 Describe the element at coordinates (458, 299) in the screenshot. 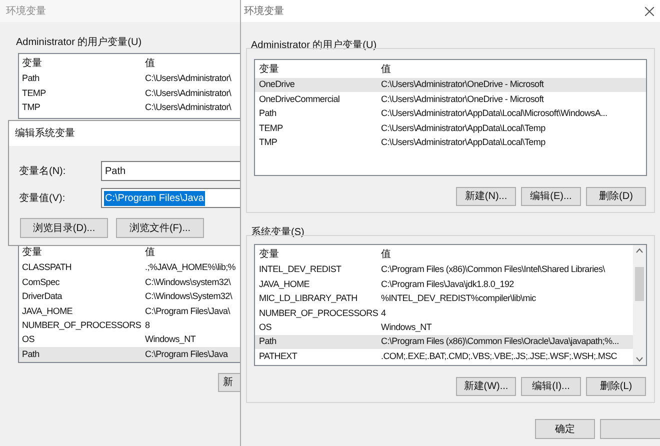

I see `table-cell-text: %INTEL_DEV_REDIST%compiler\lib\mic` at that location.